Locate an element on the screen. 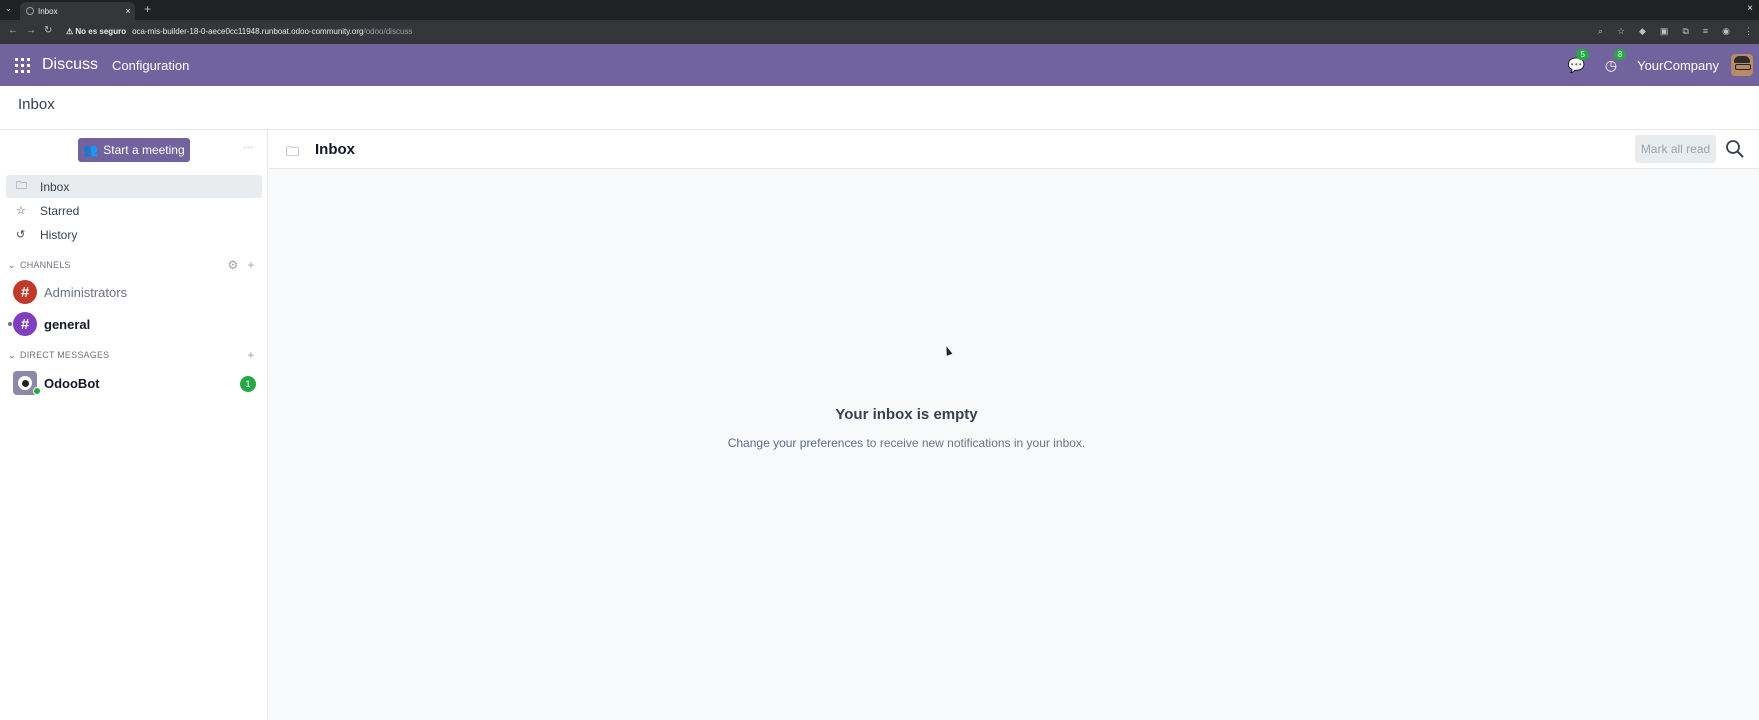 The image size is (1759, 720). dm-item-odoobot: OdooBot 1 is located at coordinates (134, 383).